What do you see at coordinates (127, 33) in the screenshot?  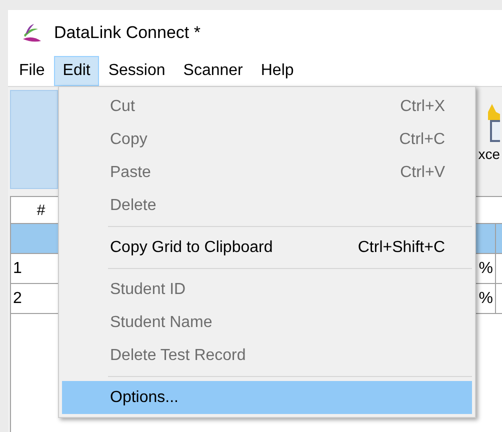 I see `window-title: DataLink Connect *` at bounding box center [127, 33].